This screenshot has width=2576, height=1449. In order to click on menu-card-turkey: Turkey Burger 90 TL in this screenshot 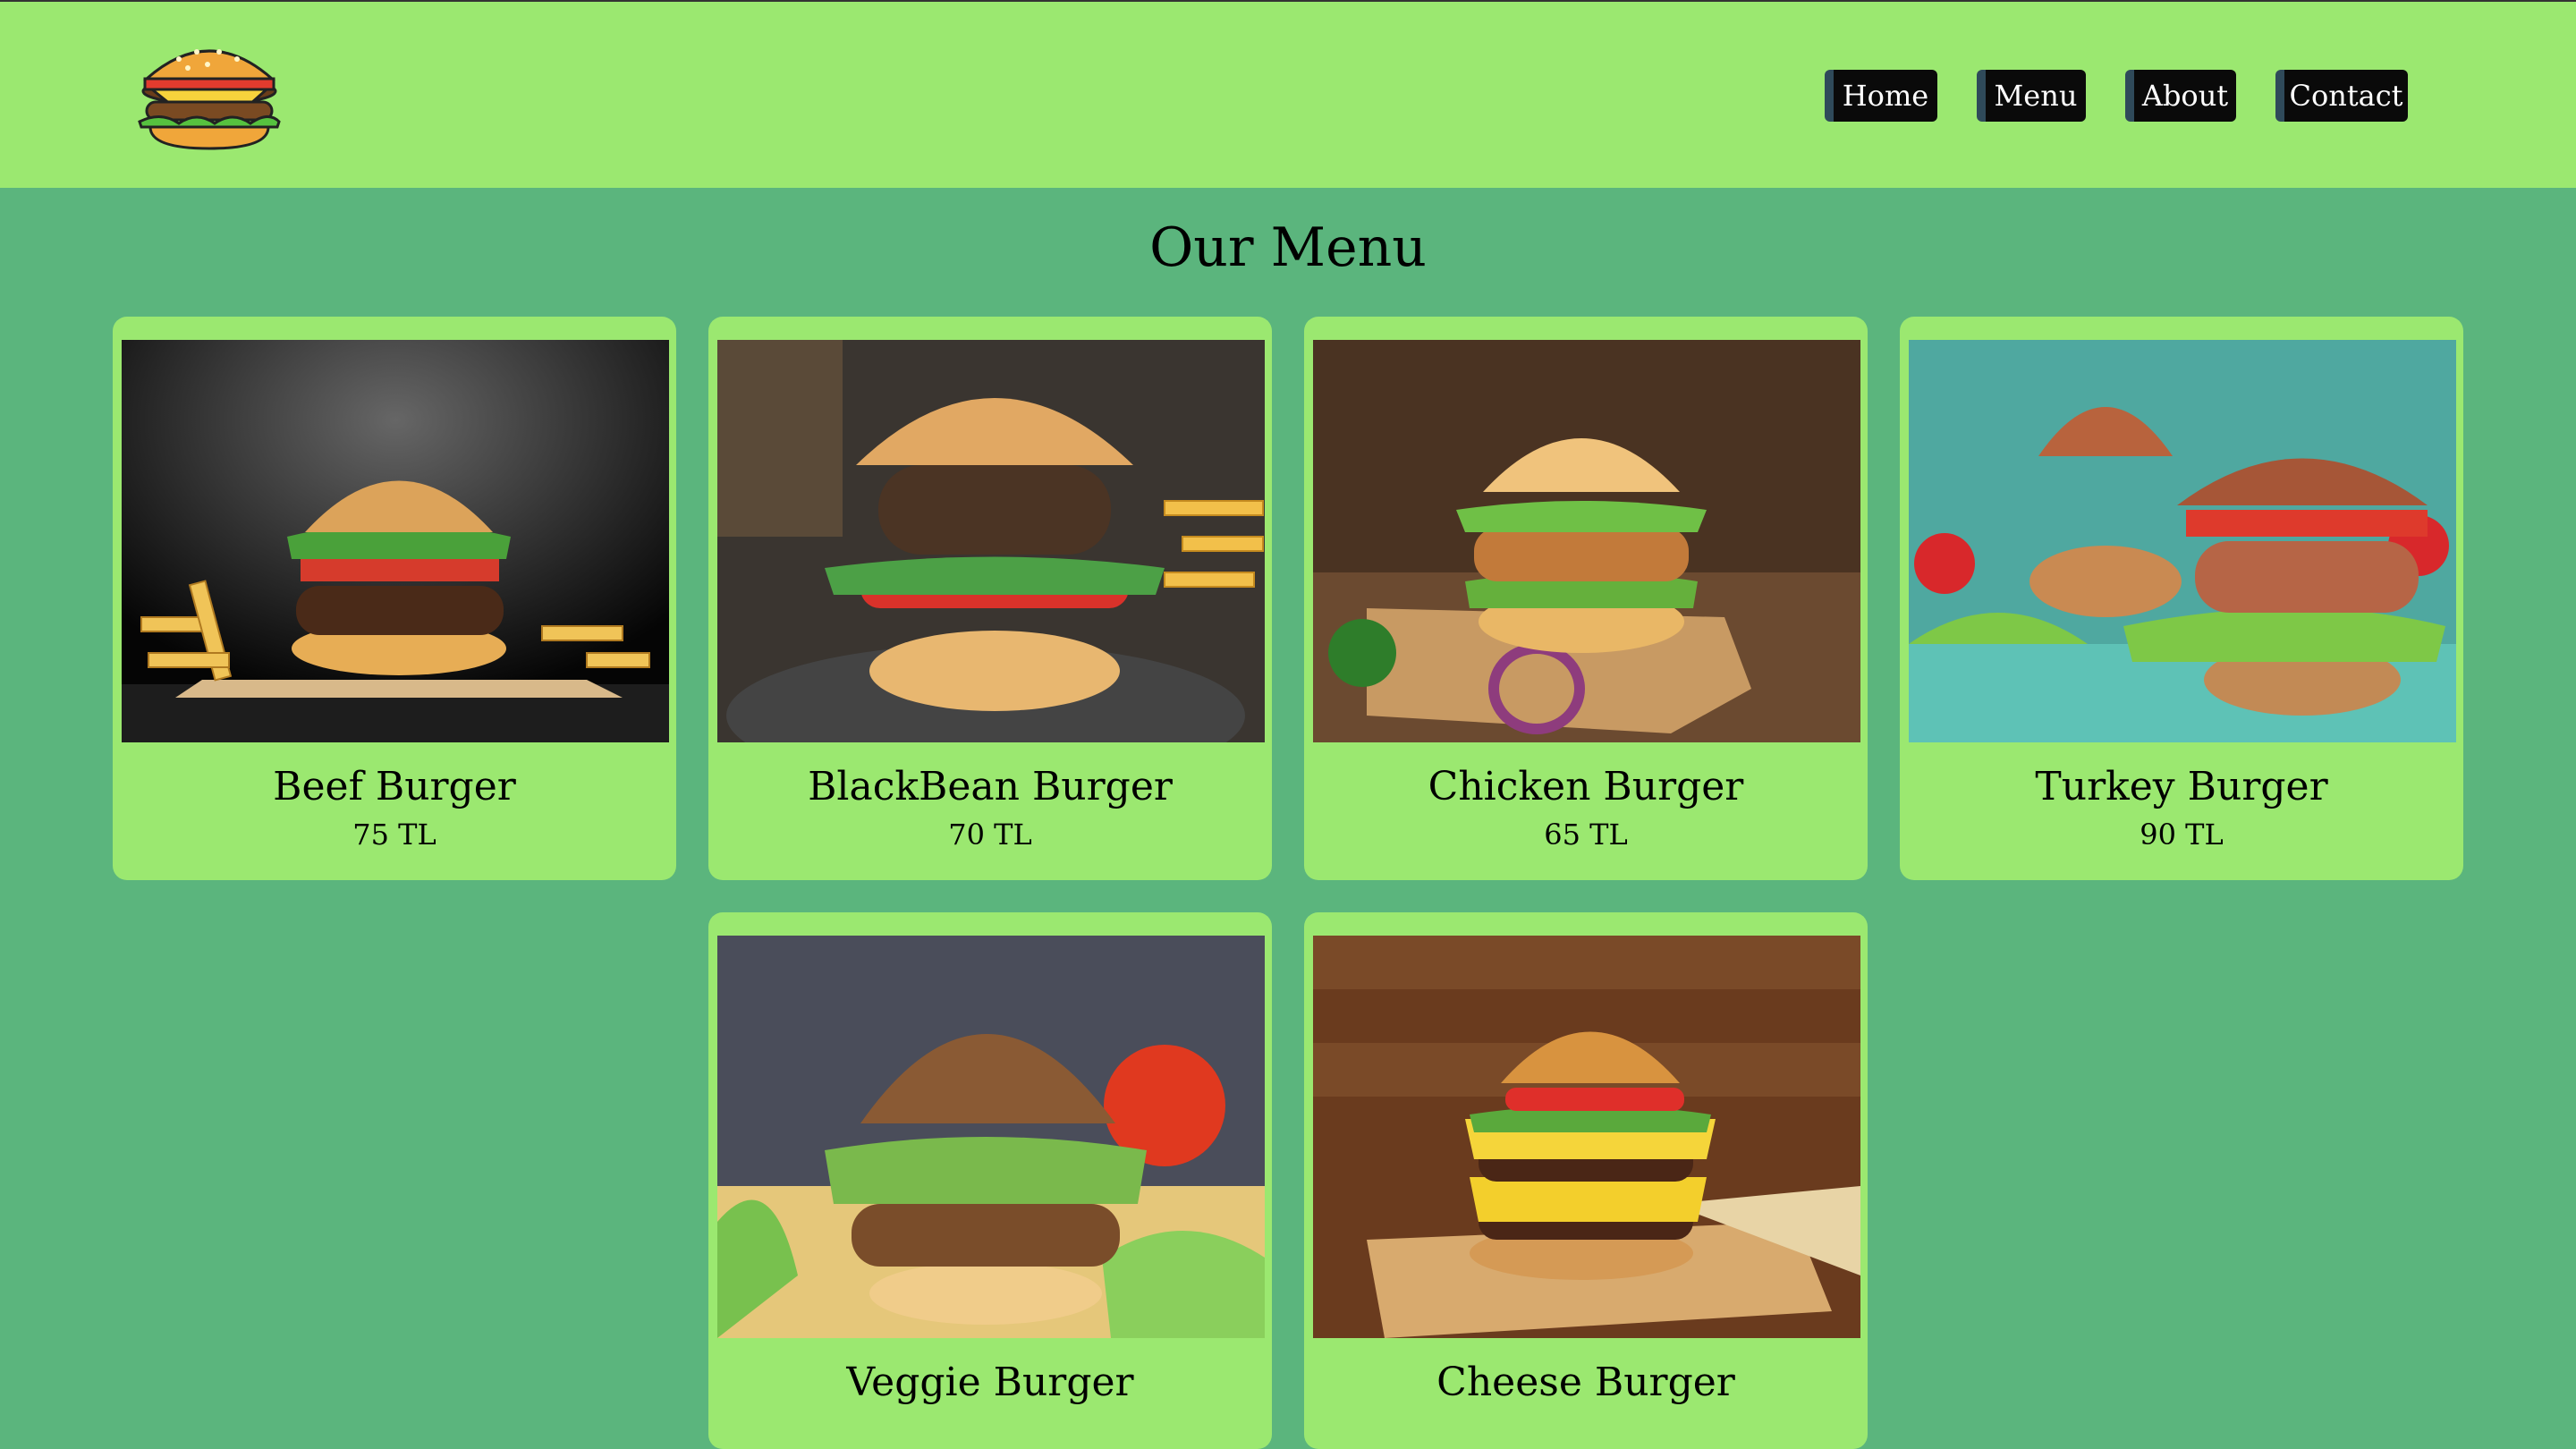, I will do `click(2181, 598)`.